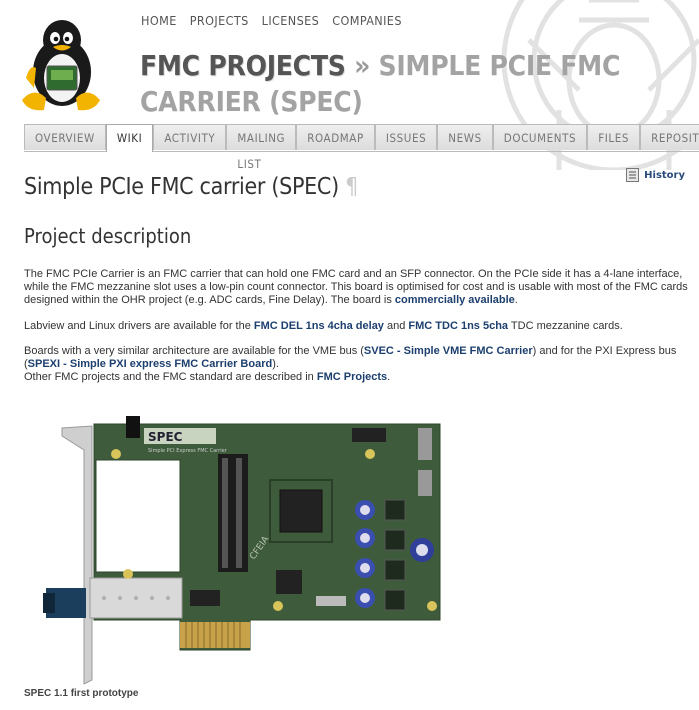 Image resolution: width=699 pixels, height=710 pixels. I want to click on page-title-text: Simple PCIe FMC carrier (SPEC), so click(181, 187).